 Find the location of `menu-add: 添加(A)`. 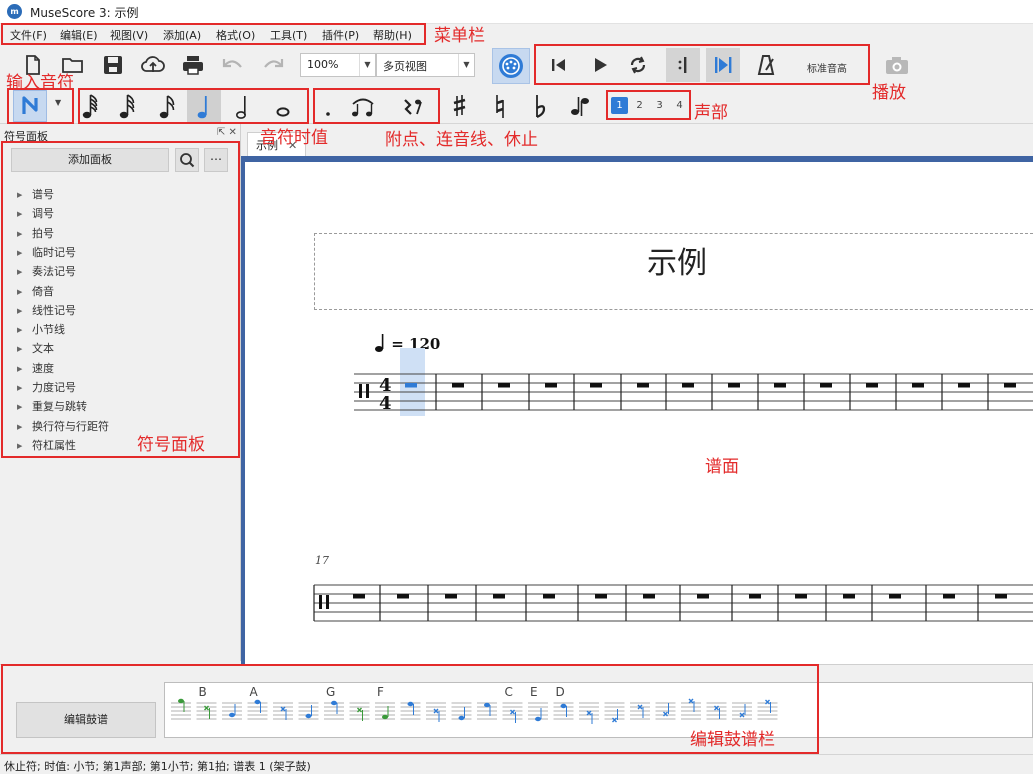

menu-add: 添加(A) is located at coordinates (182, 35).